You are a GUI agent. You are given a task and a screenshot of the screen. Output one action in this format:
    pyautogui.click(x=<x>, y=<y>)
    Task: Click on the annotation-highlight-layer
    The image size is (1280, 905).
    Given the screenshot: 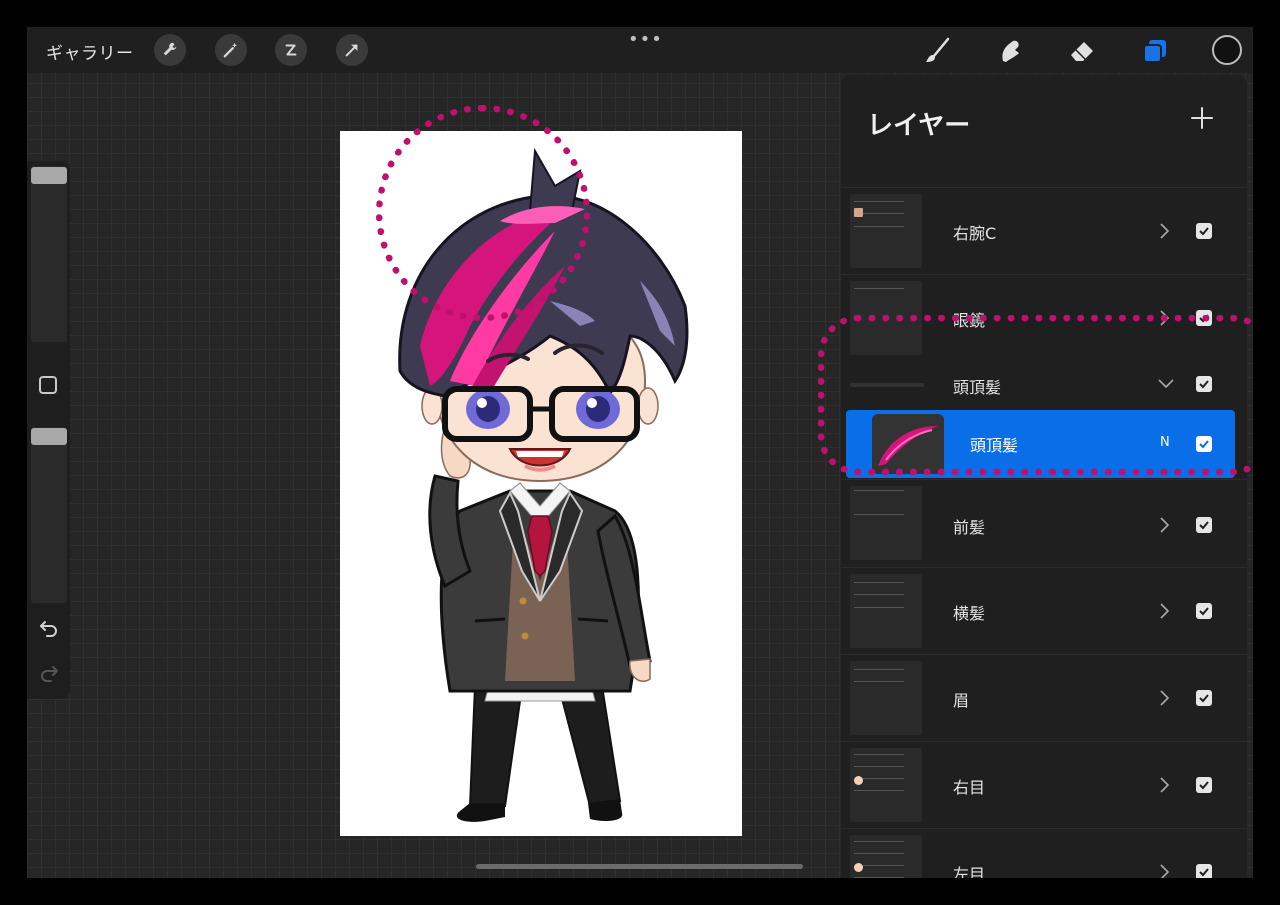 What is the action you would take?
    pyautogui.click(x=1035, y=395)
    